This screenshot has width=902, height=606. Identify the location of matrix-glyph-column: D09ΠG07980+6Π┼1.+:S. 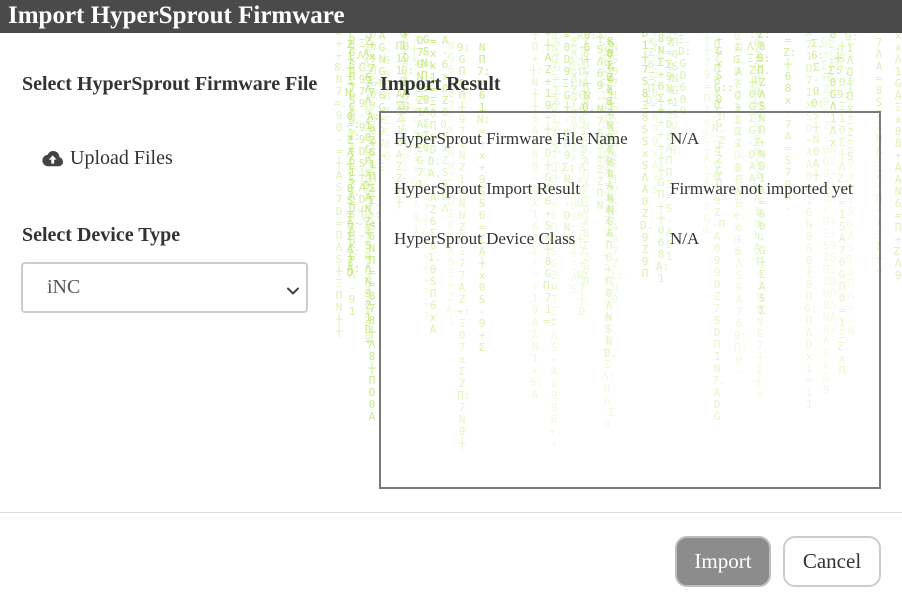
(375, 133).